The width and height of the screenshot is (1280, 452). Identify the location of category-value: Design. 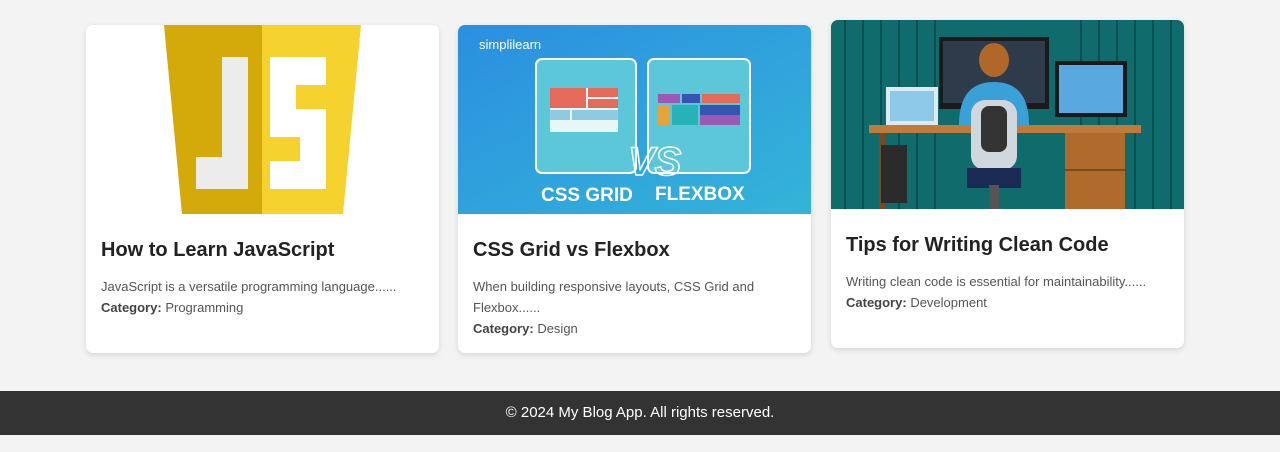
(557, 328).